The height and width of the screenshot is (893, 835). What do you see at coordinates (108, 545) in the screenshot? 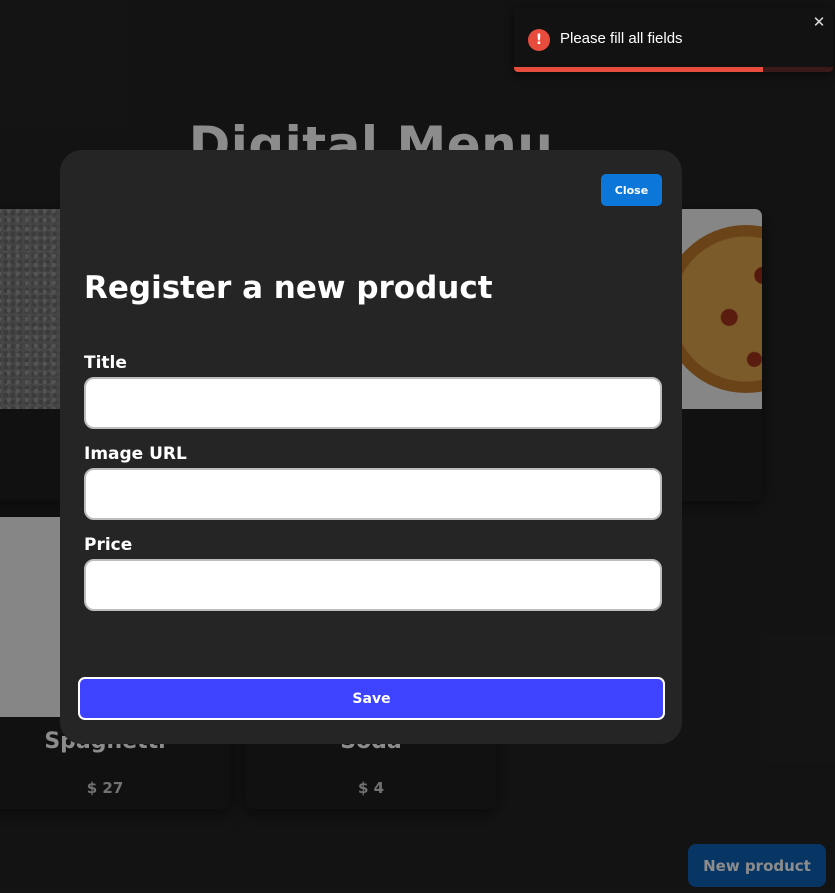
I see `price-label: Price` at bounding box center [108, 545].